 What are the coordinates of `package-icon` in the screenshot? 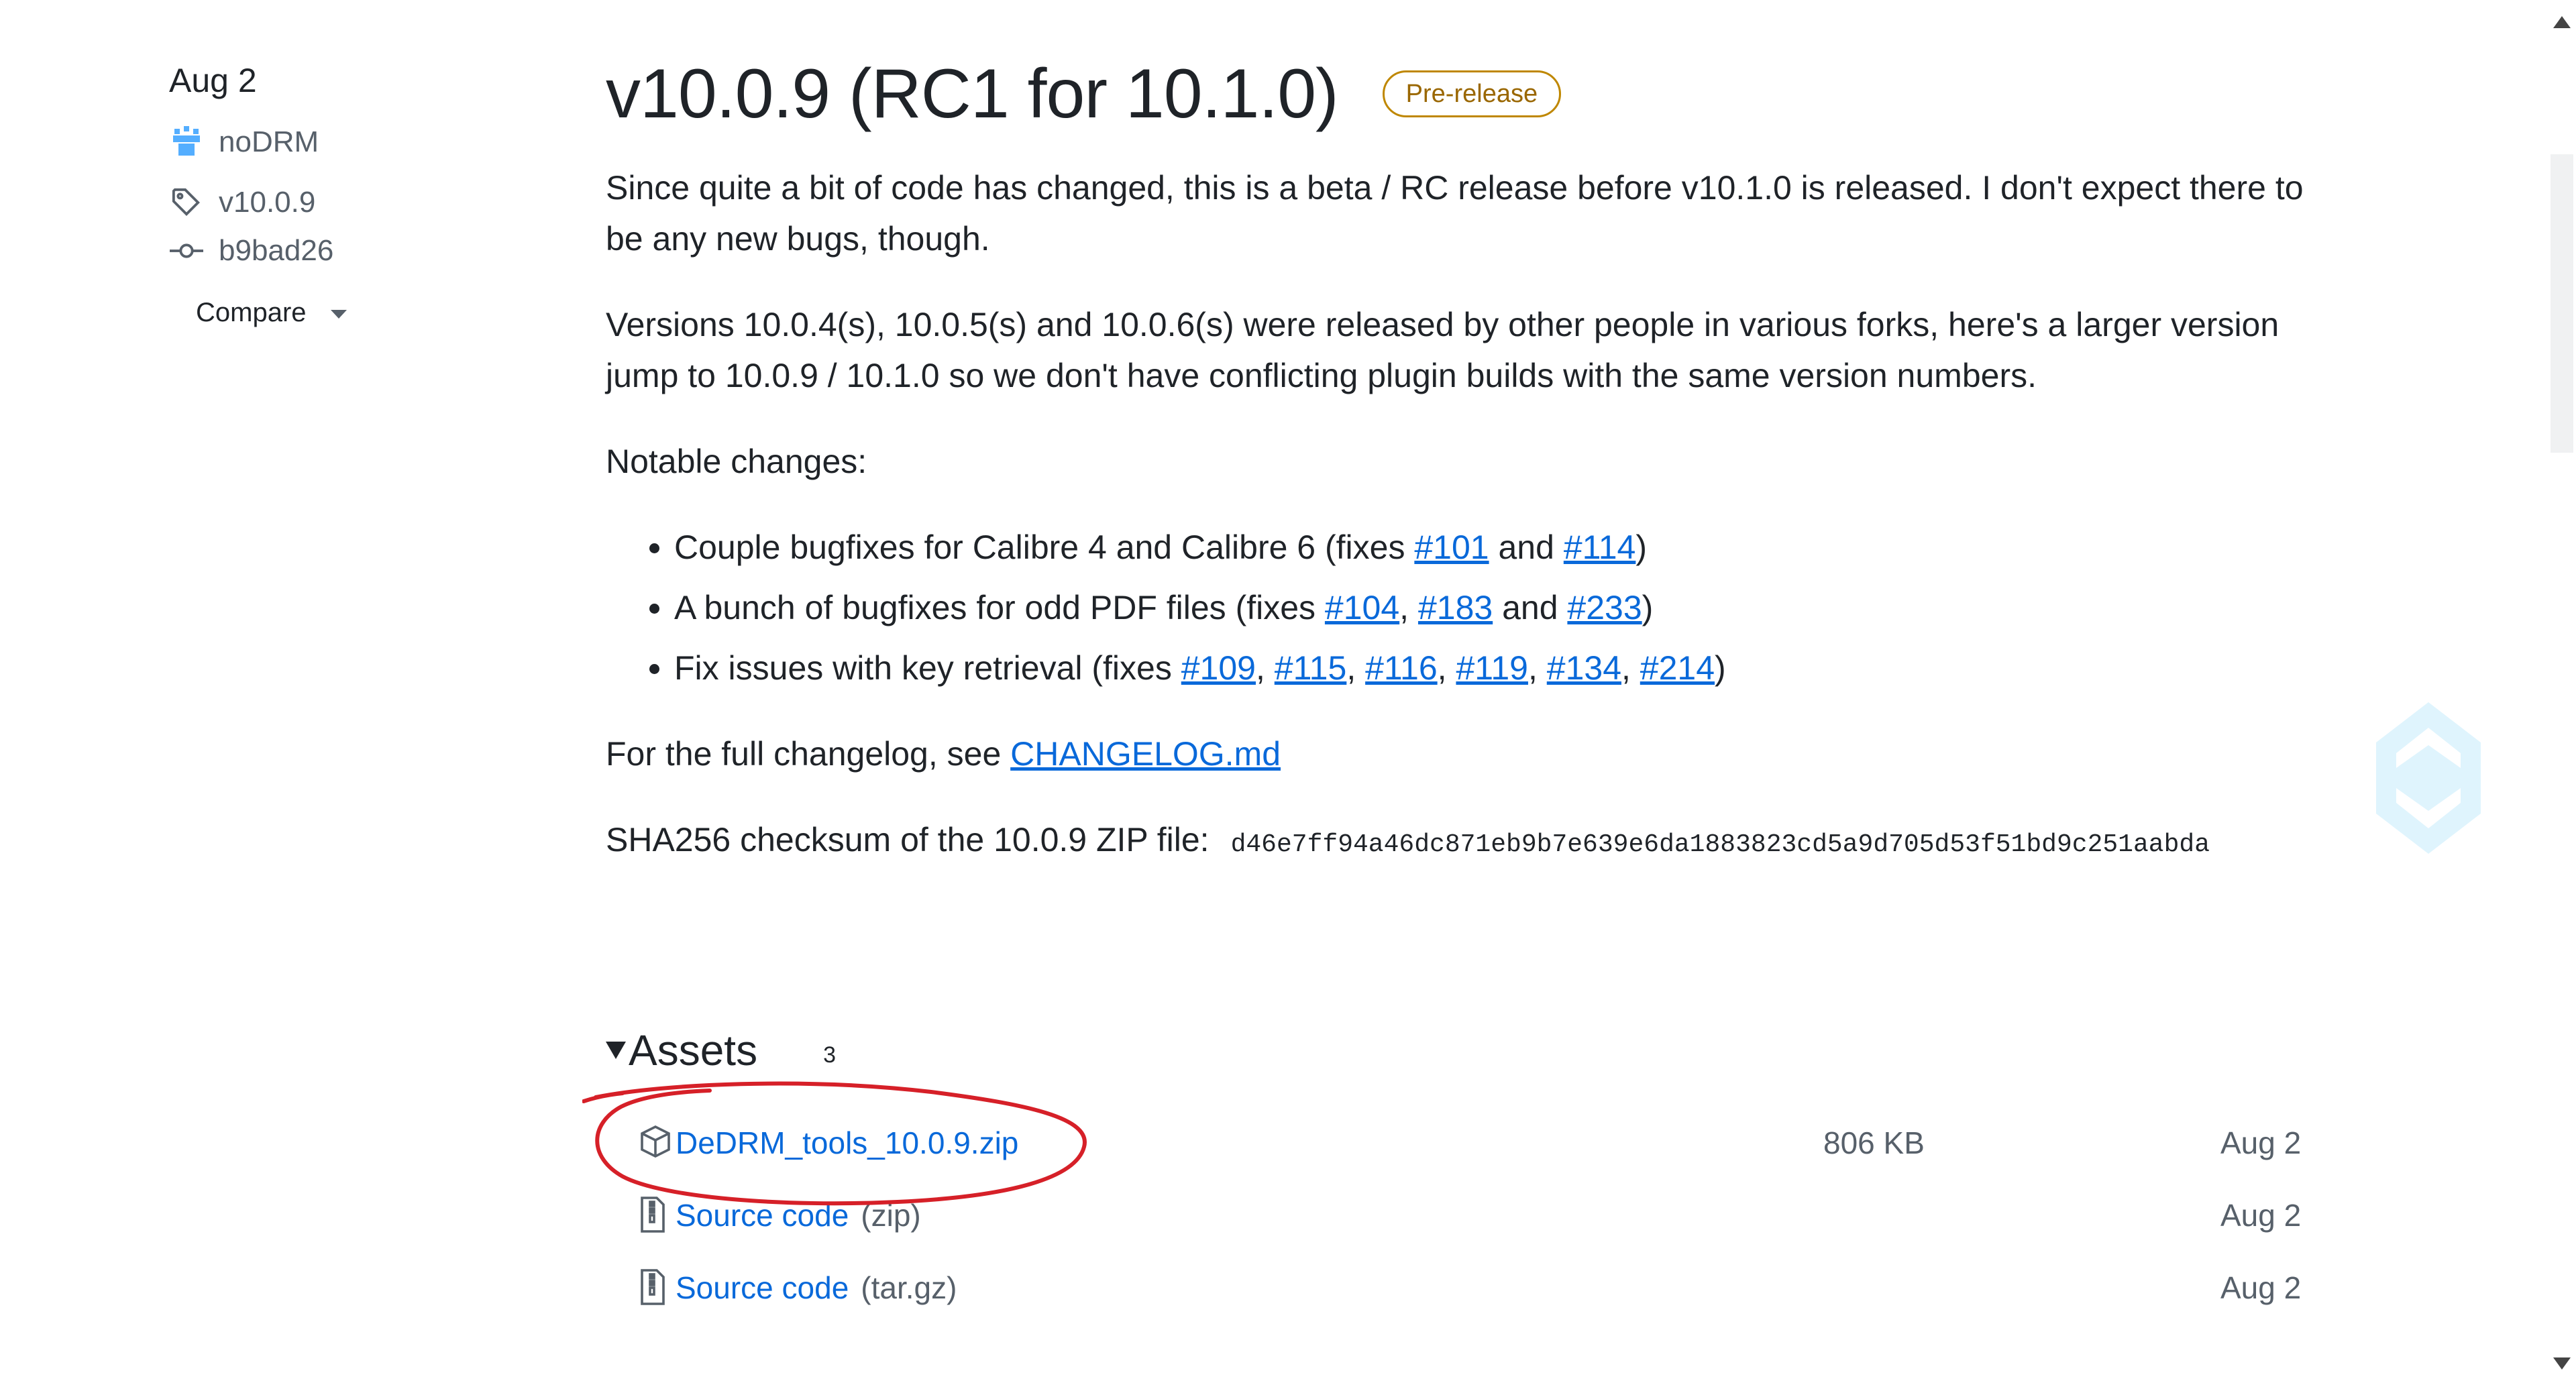 It's located at (655, 1143).